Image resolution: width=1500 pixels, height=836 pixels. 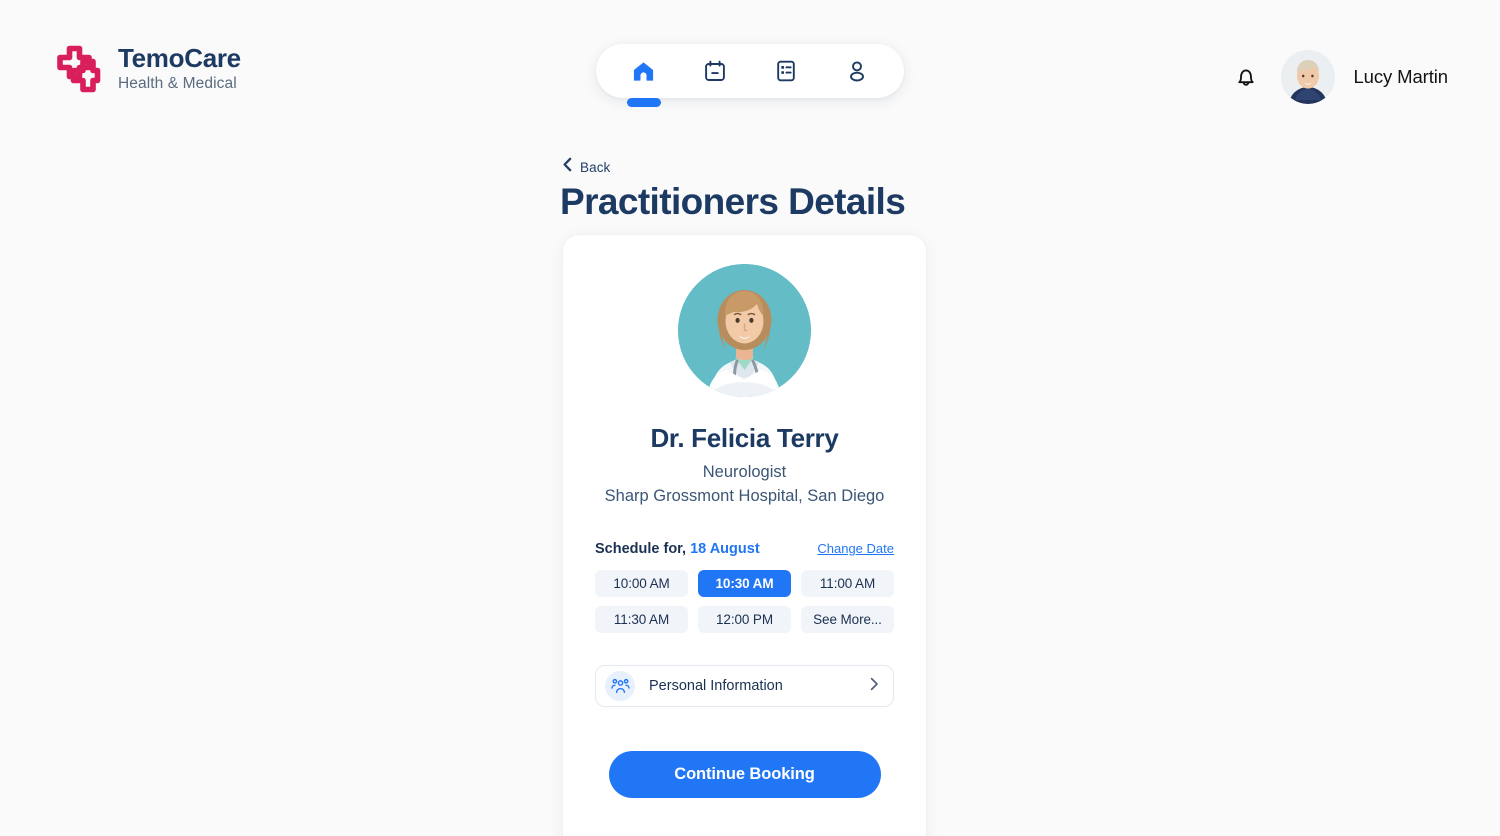 I want to click on practitioner-name: Dr. Felicia Terry, so click(x=744, y=438).